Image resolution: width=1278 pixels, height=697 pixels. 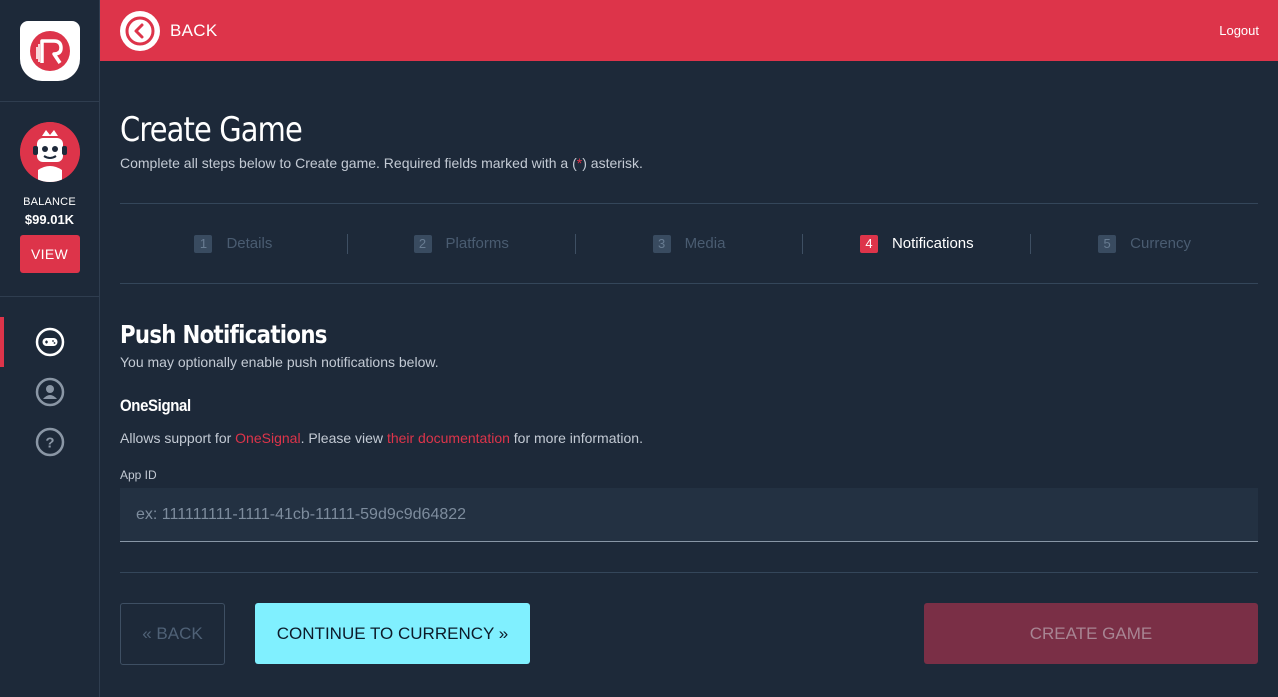 I want to click on step-number: 2, so click(x=422, y=243).